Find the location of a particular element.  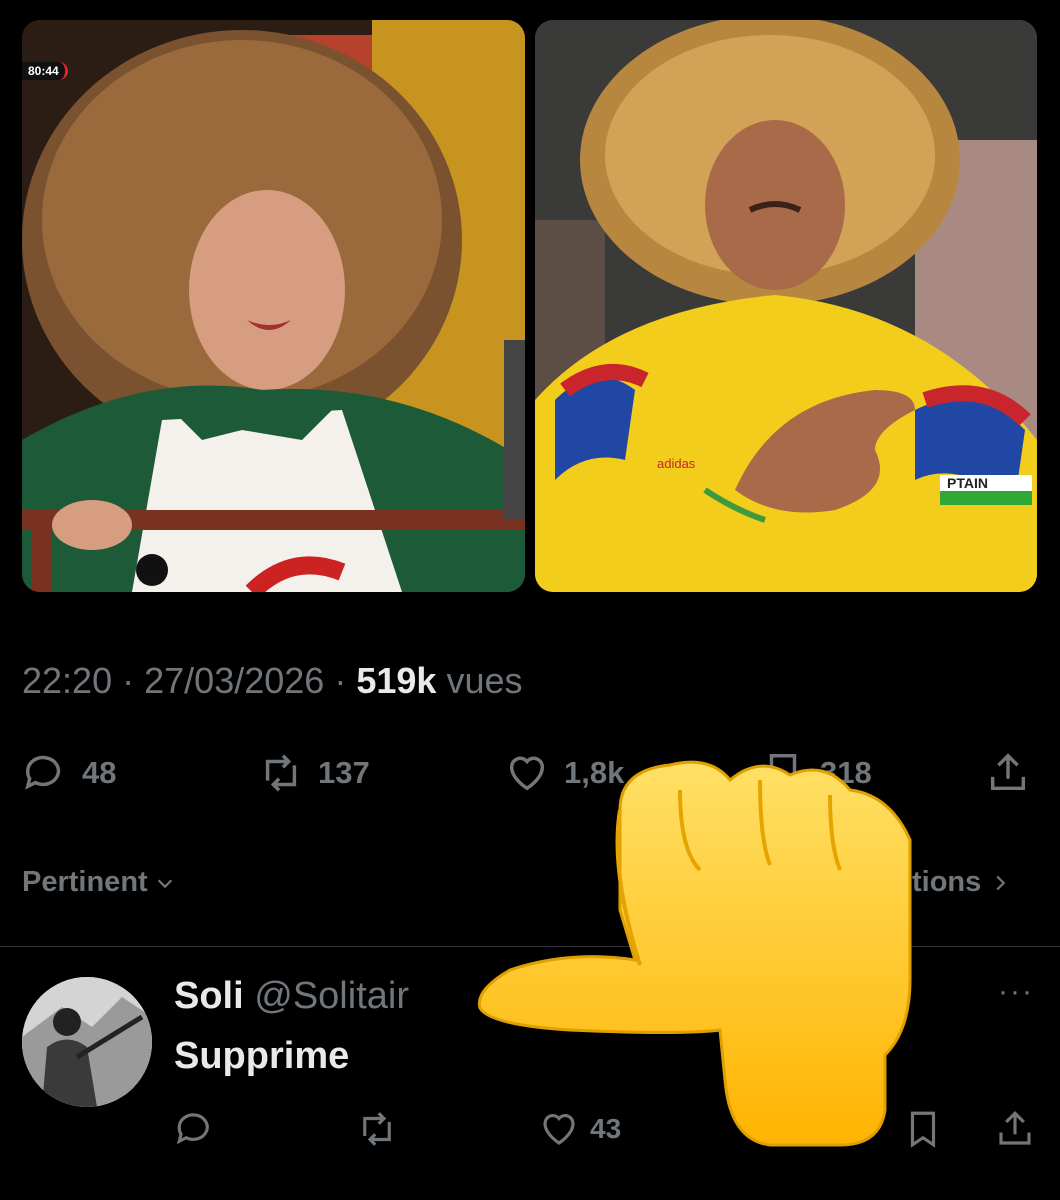

tweet-date: 27/03/2026 is located at coordinates (234, 680).